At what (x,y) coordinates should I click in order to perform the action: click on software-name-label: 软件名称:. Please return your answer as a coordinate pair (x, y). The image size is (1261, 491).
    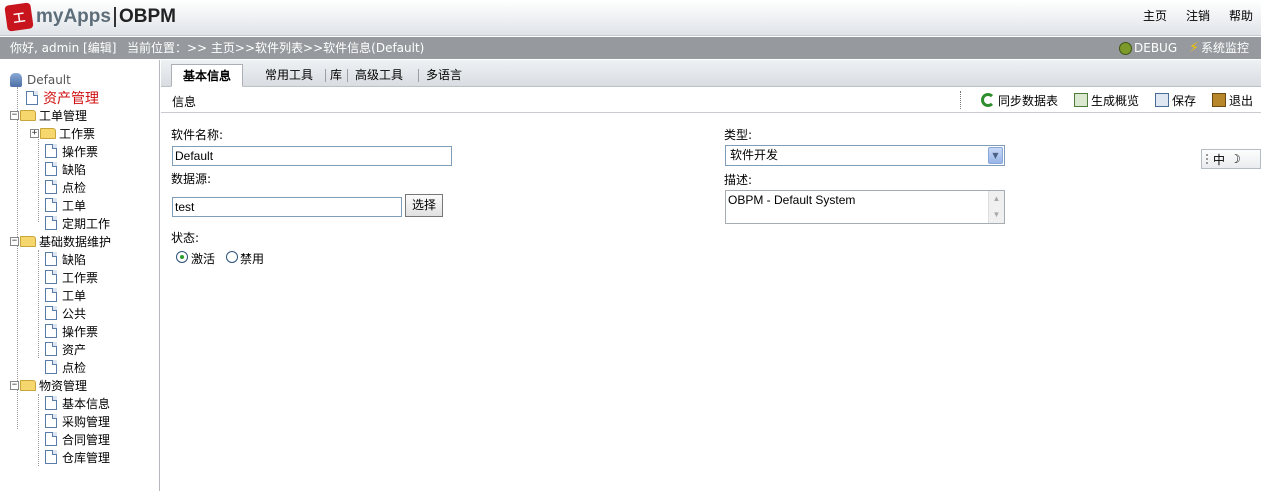
    Looking at the image, I should click on (197, 135).